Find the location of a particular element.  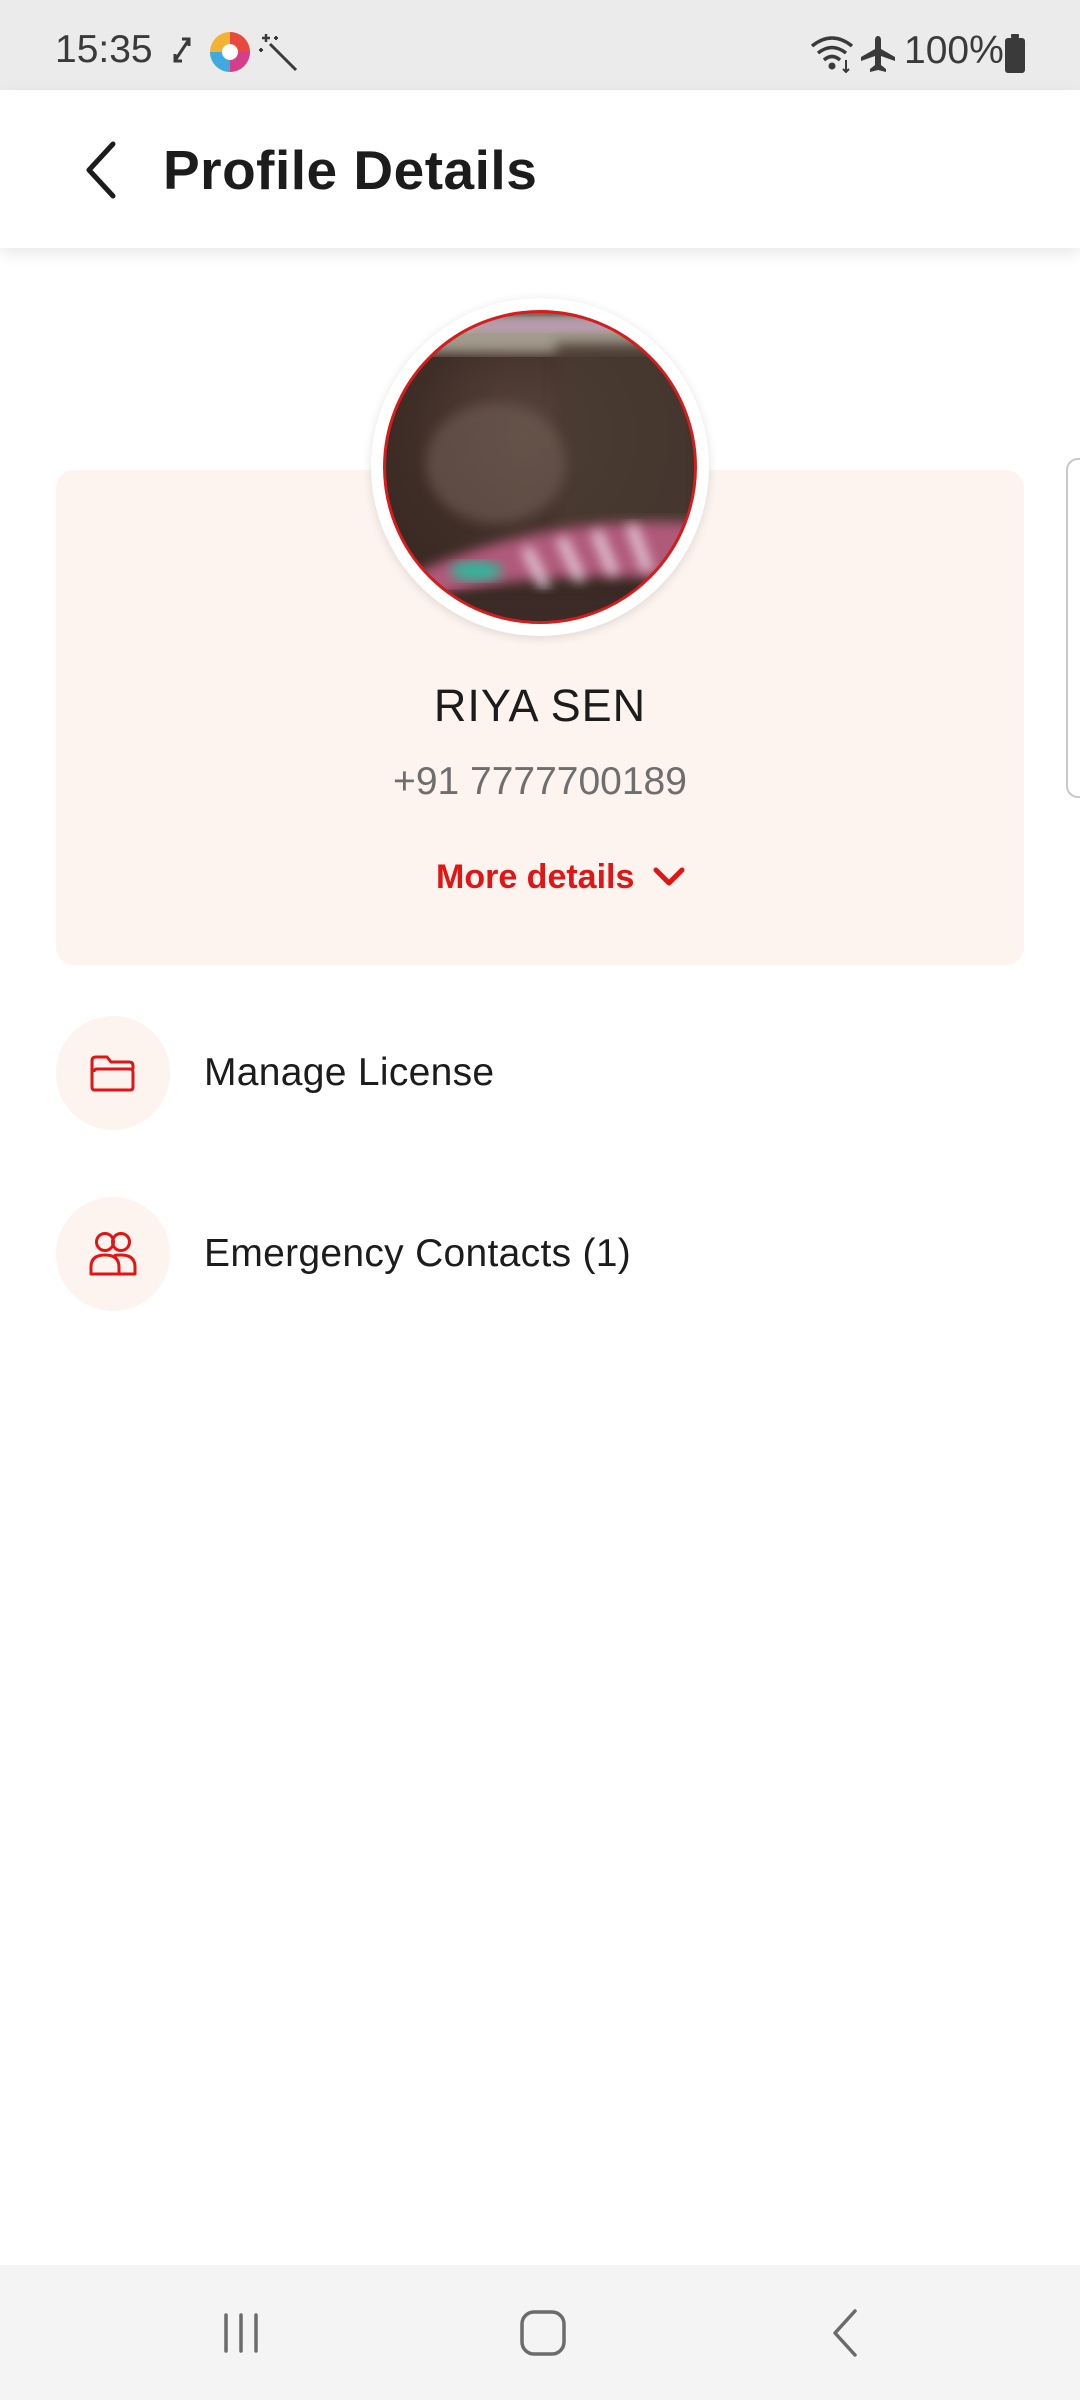

profile-name: RIYA SEN is located at coordinates (540, 705).